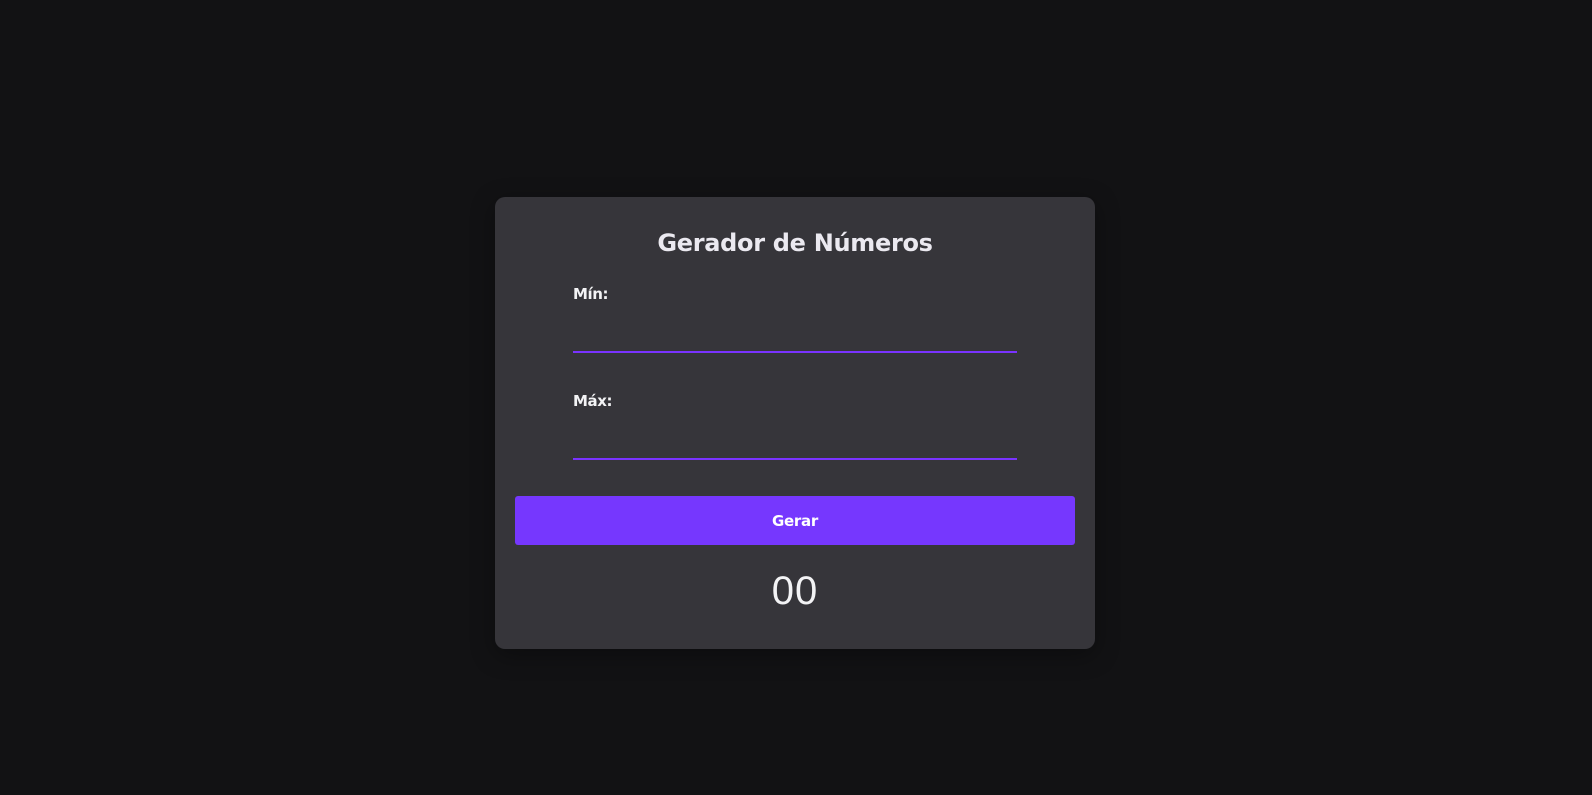 Image resolution: width=1592 pixels, height=795 pixels. I want to click on min-input, so click(795, 336).